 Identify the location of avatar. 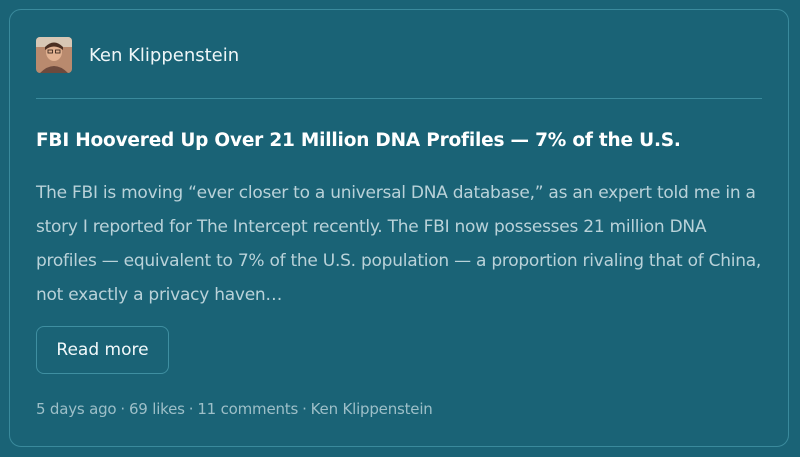
(54, 55).